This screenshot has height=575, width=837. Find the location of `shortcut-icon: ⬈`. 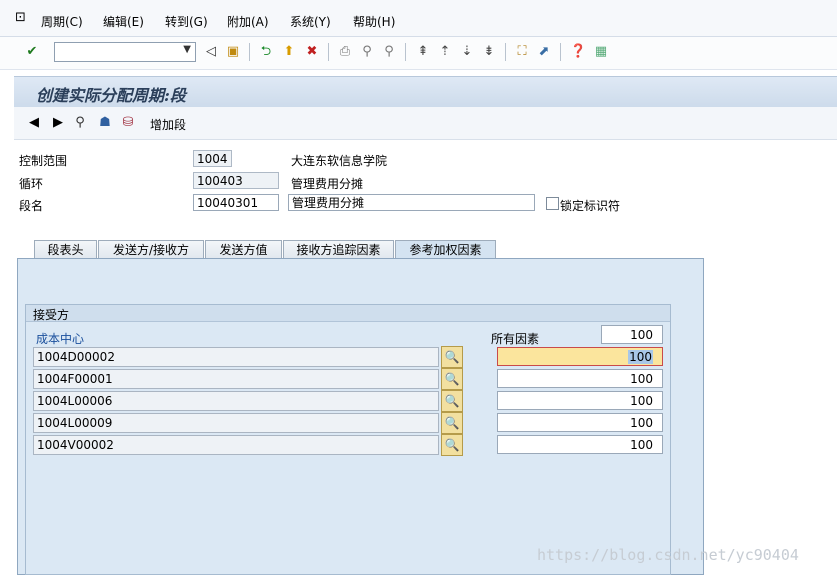

shortcut-icon: ⬈ is located at coordinates (544, 52).